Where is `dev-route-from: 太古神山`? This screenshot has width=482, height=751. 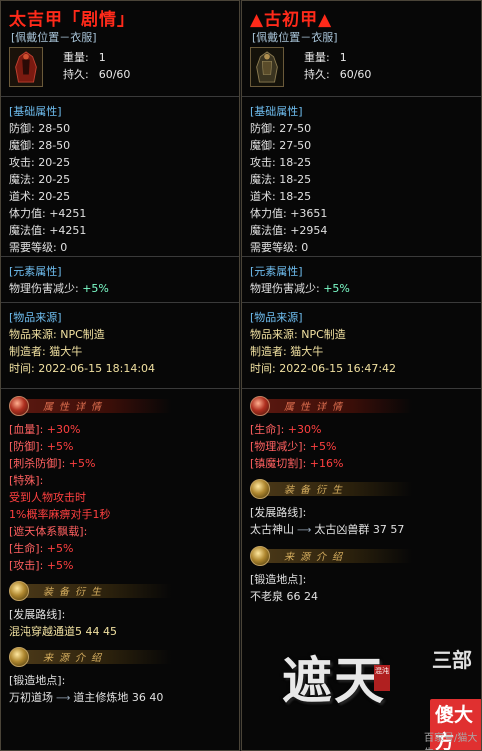
dev-route-from: 太古神山 is located at coordinates (272, 529).